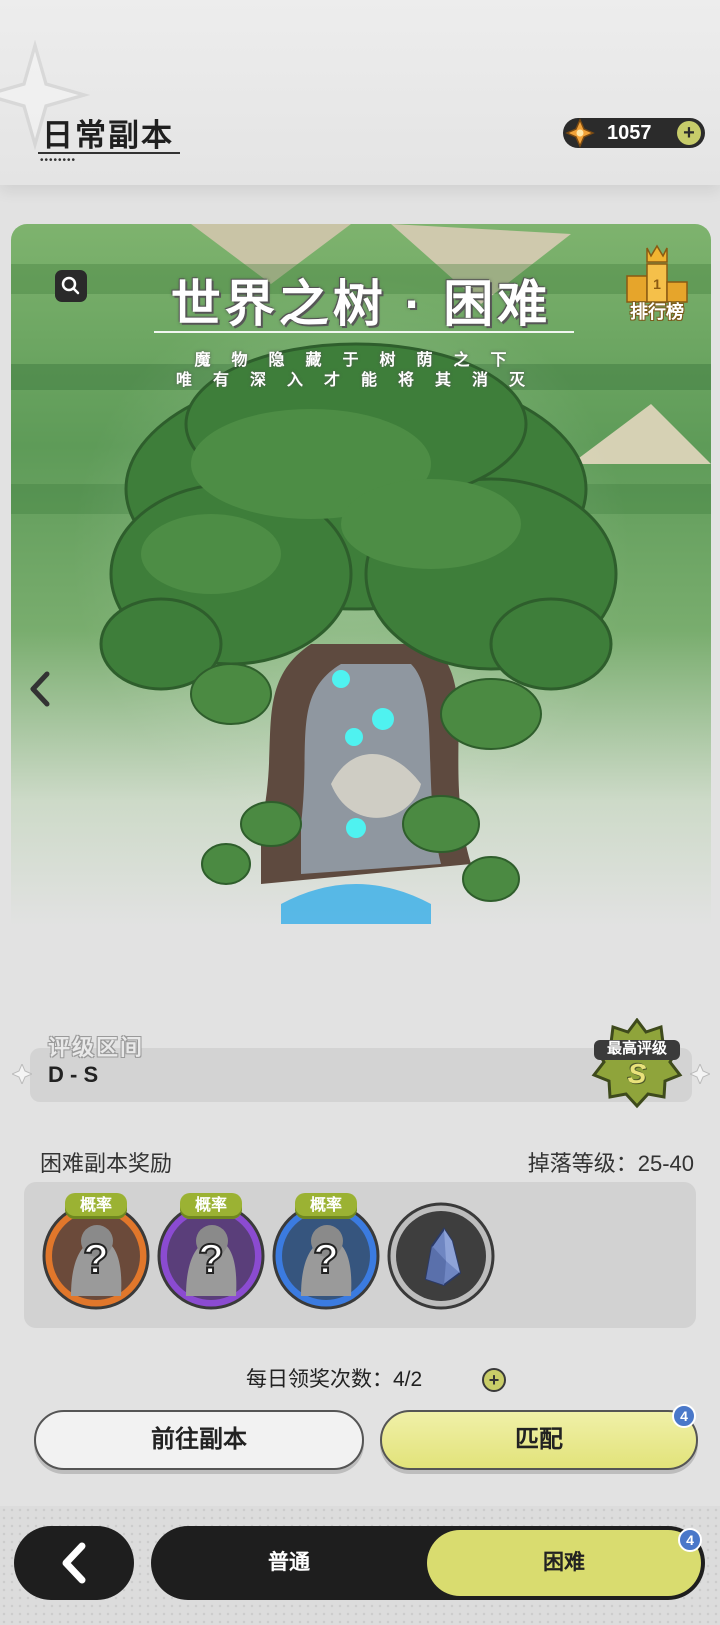 The image size is (720, 1625). Describe the element at coordinates (690, 1540) in the screenshot. I see `tab-hard-badge: 4` at that location.